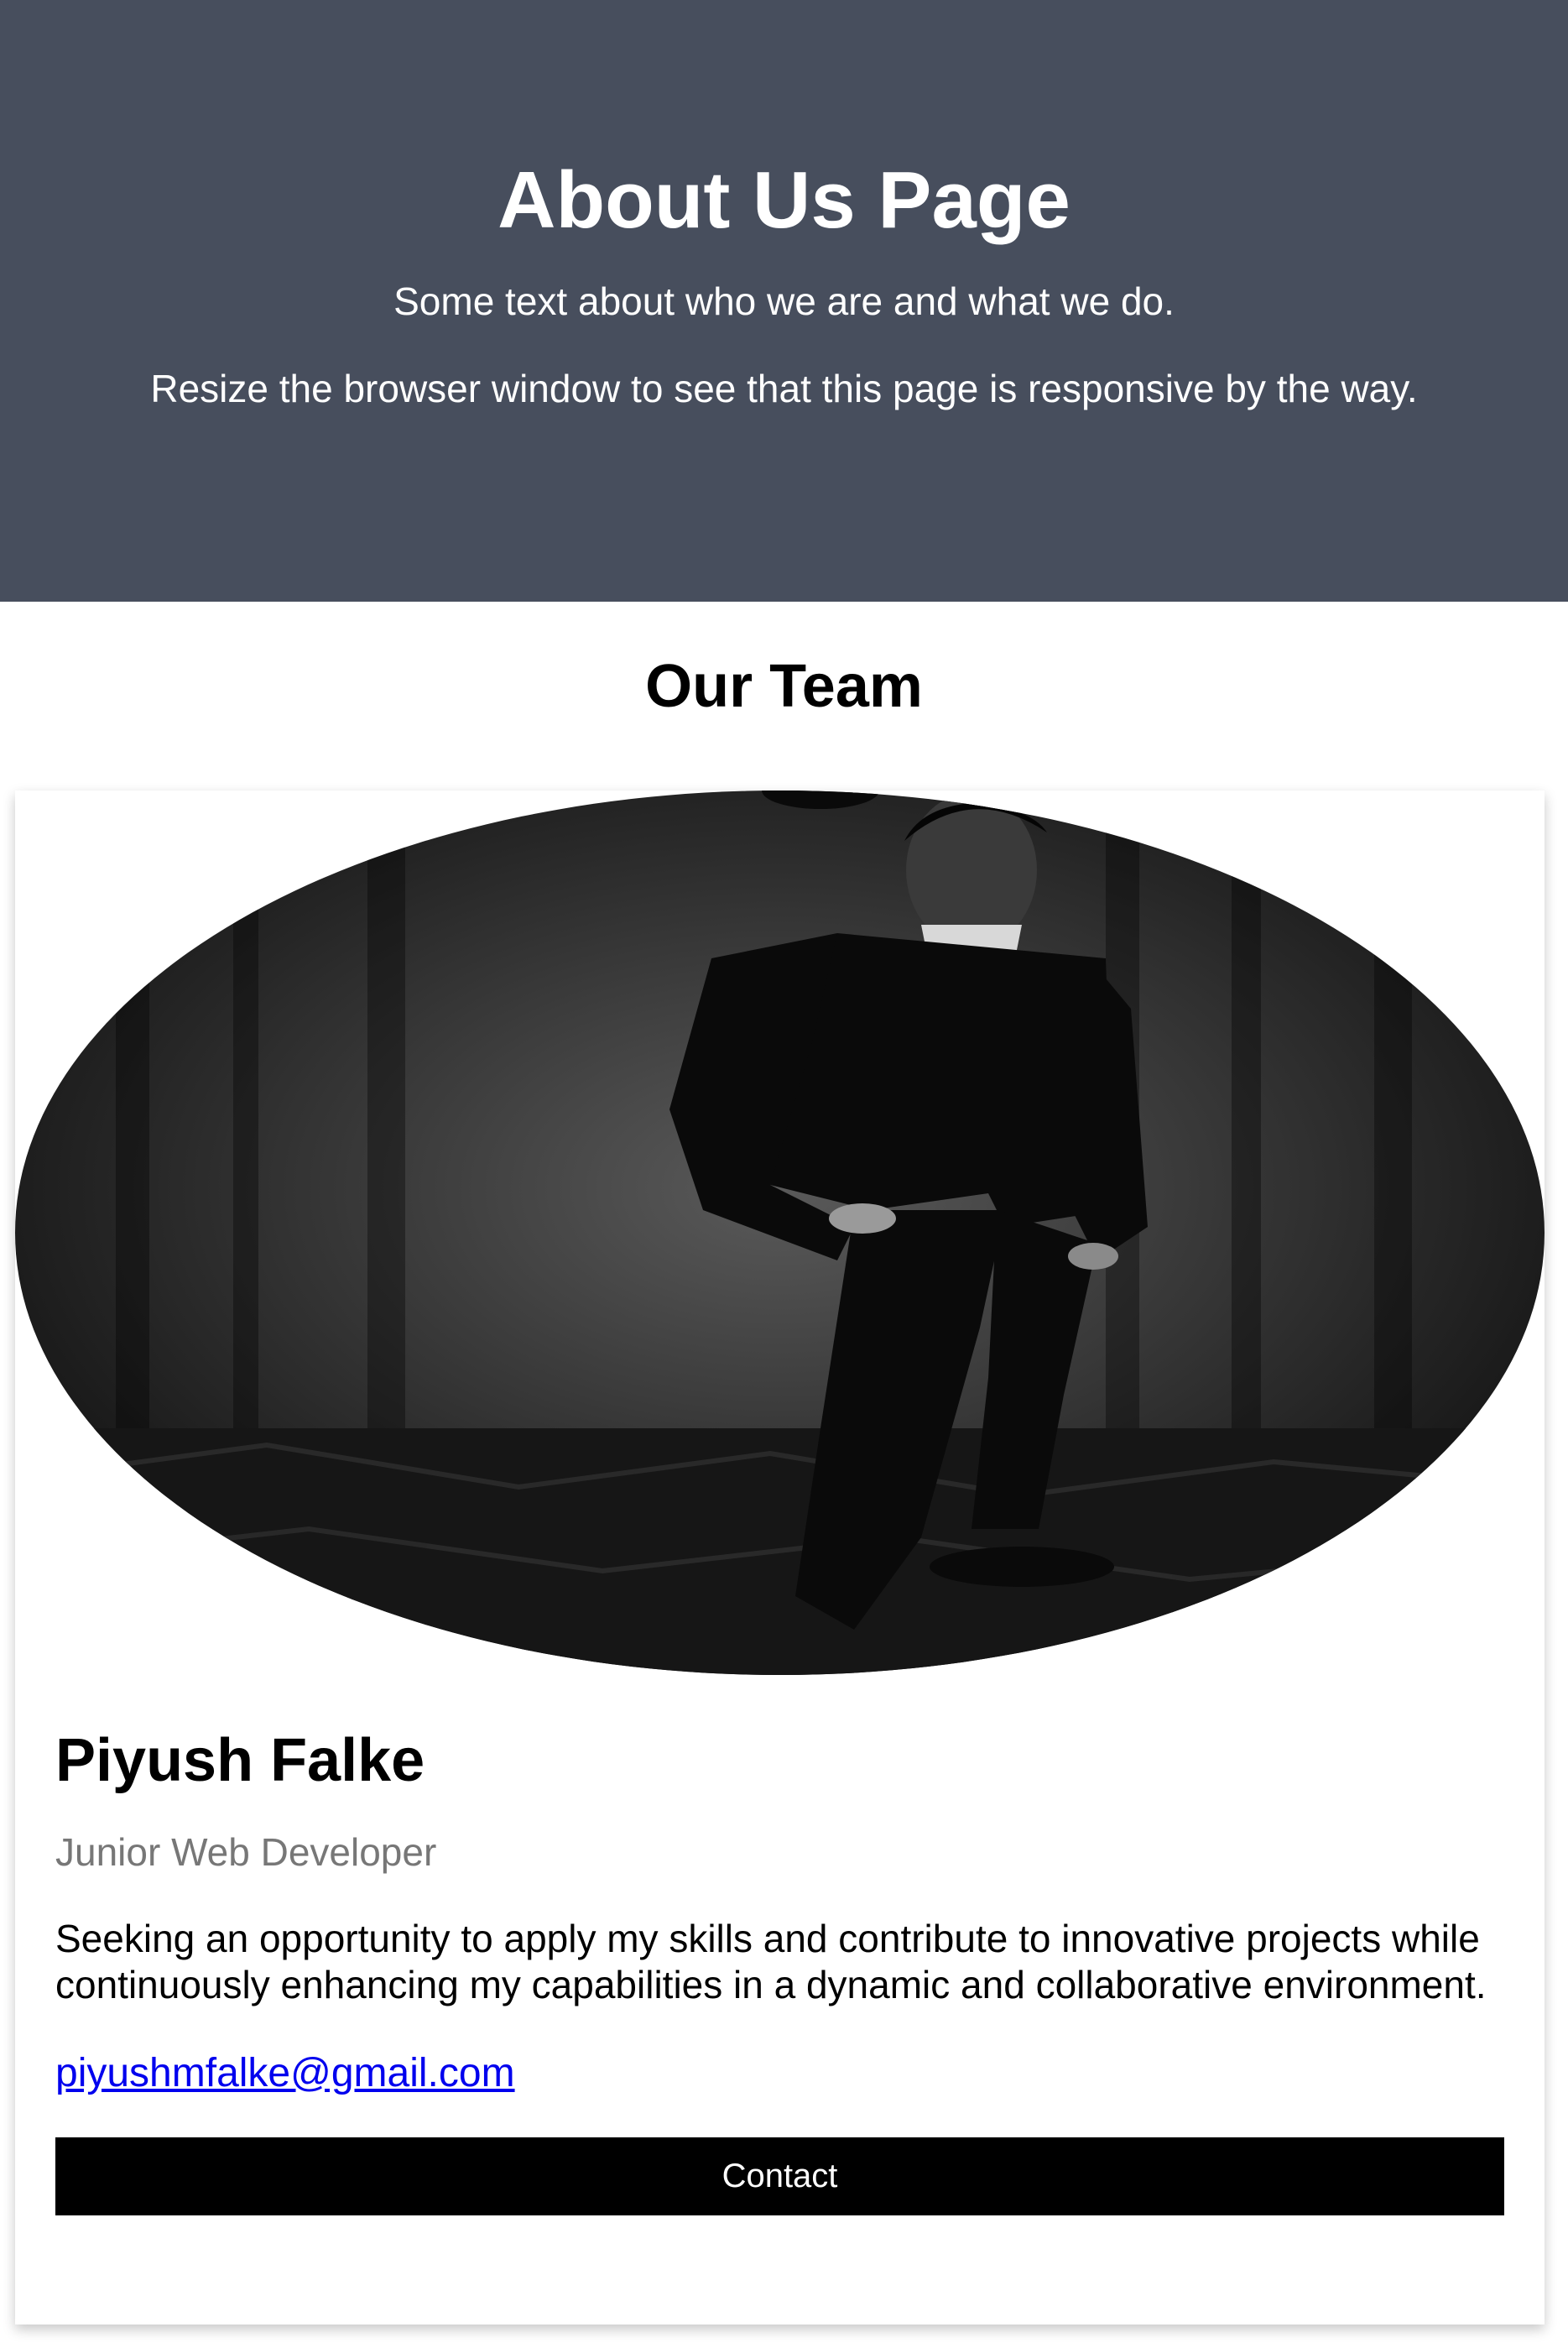 The width and height of the screenshot is (1568, 2348). I want to click on team-heading: Our Team, so click(784, 686).